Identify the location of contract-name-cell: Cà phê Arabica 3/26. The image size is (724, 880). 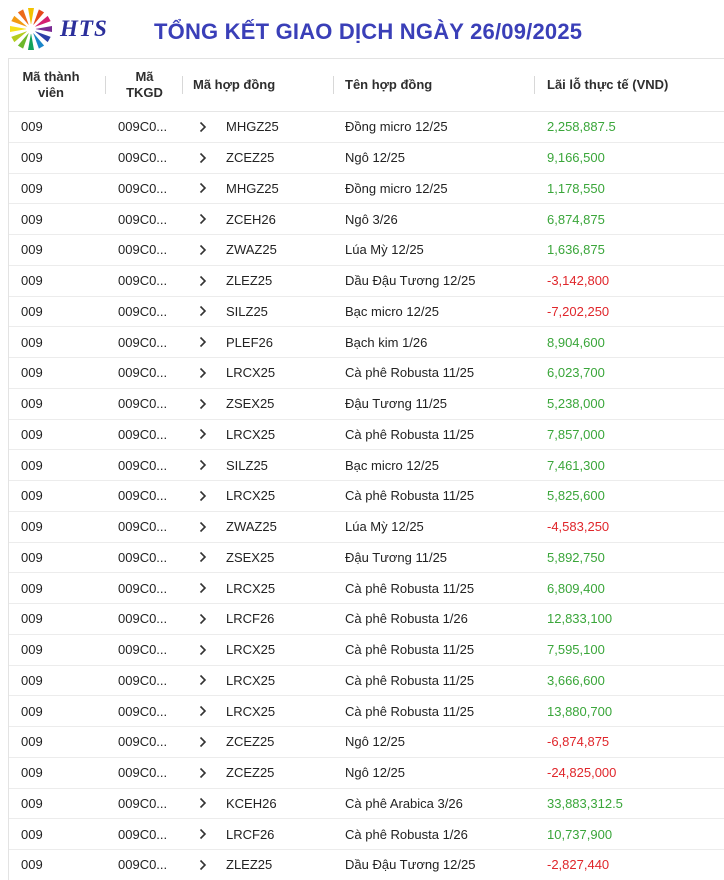
(404, 803).